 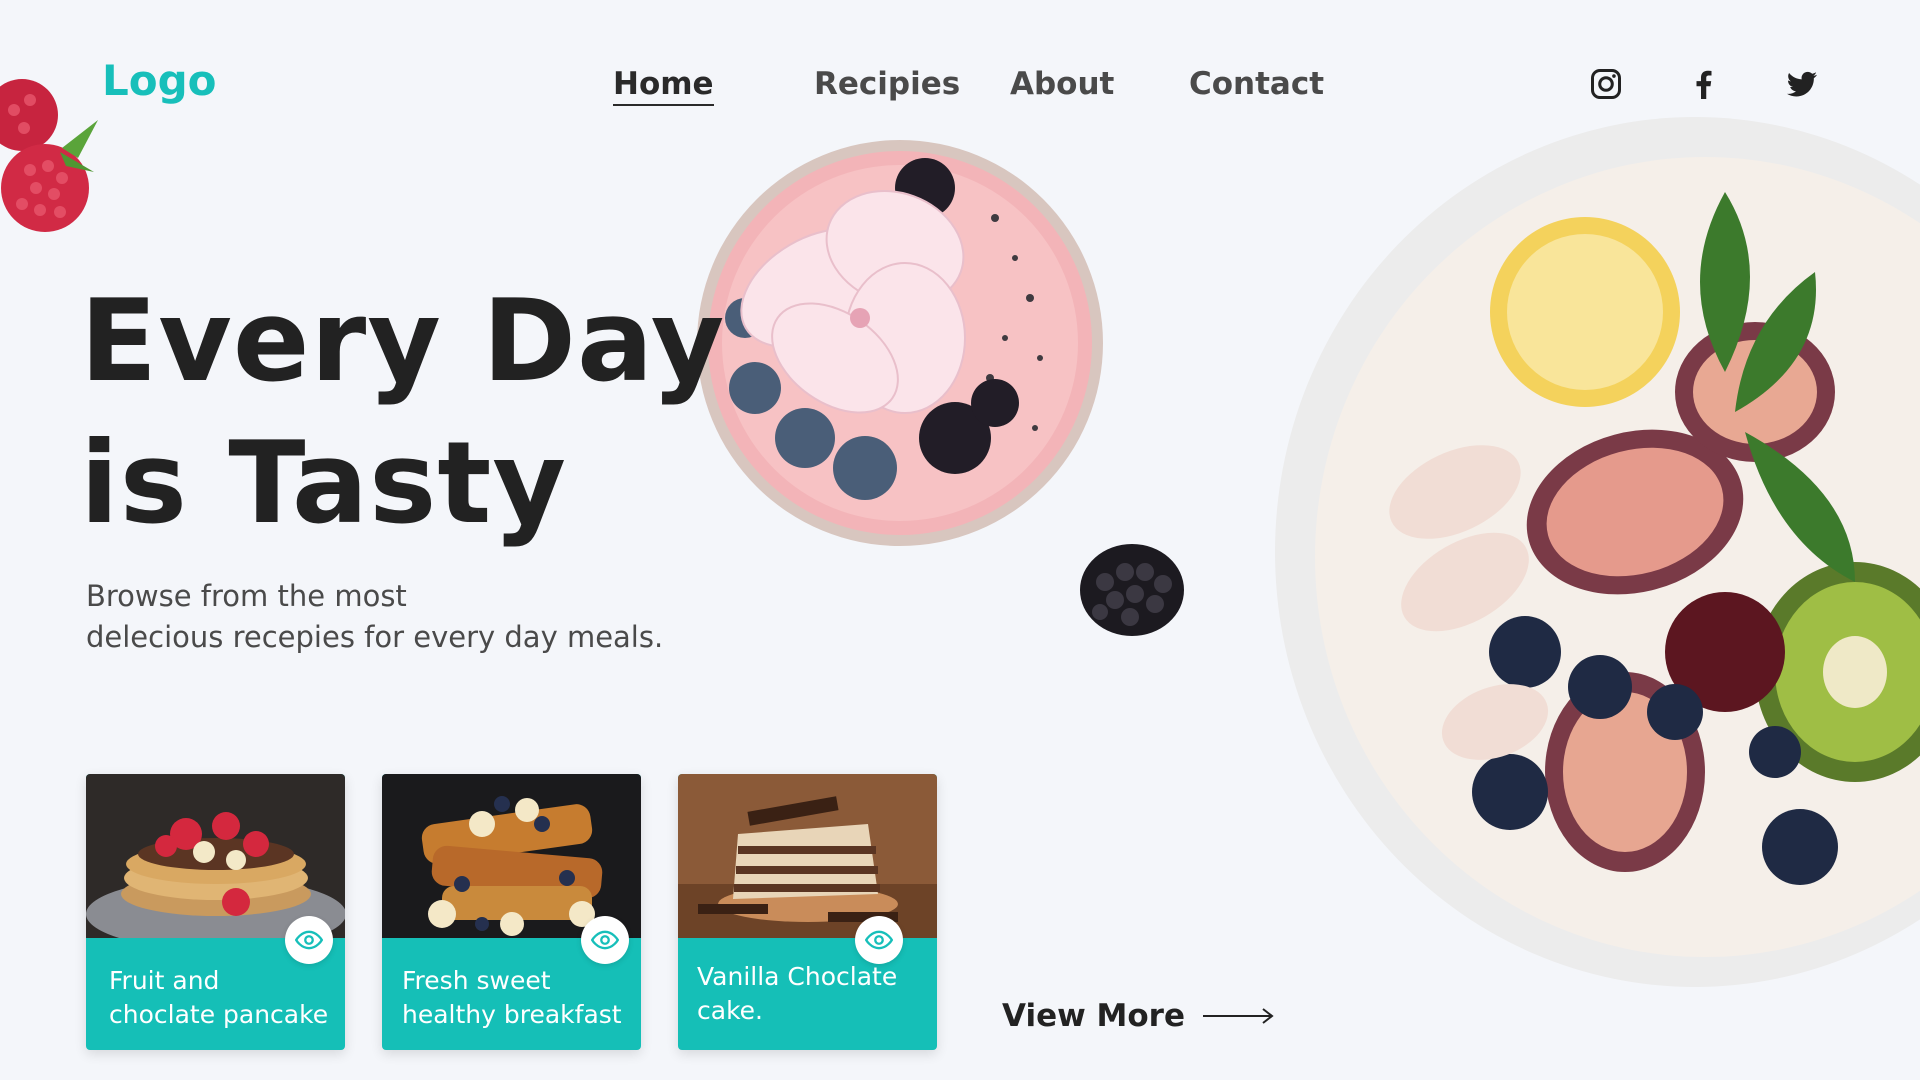 What do you see at coordinates (730, 1010) in the screenshot?
I see `card-title-line-2: cake.` at bounding box center [730, 1010].